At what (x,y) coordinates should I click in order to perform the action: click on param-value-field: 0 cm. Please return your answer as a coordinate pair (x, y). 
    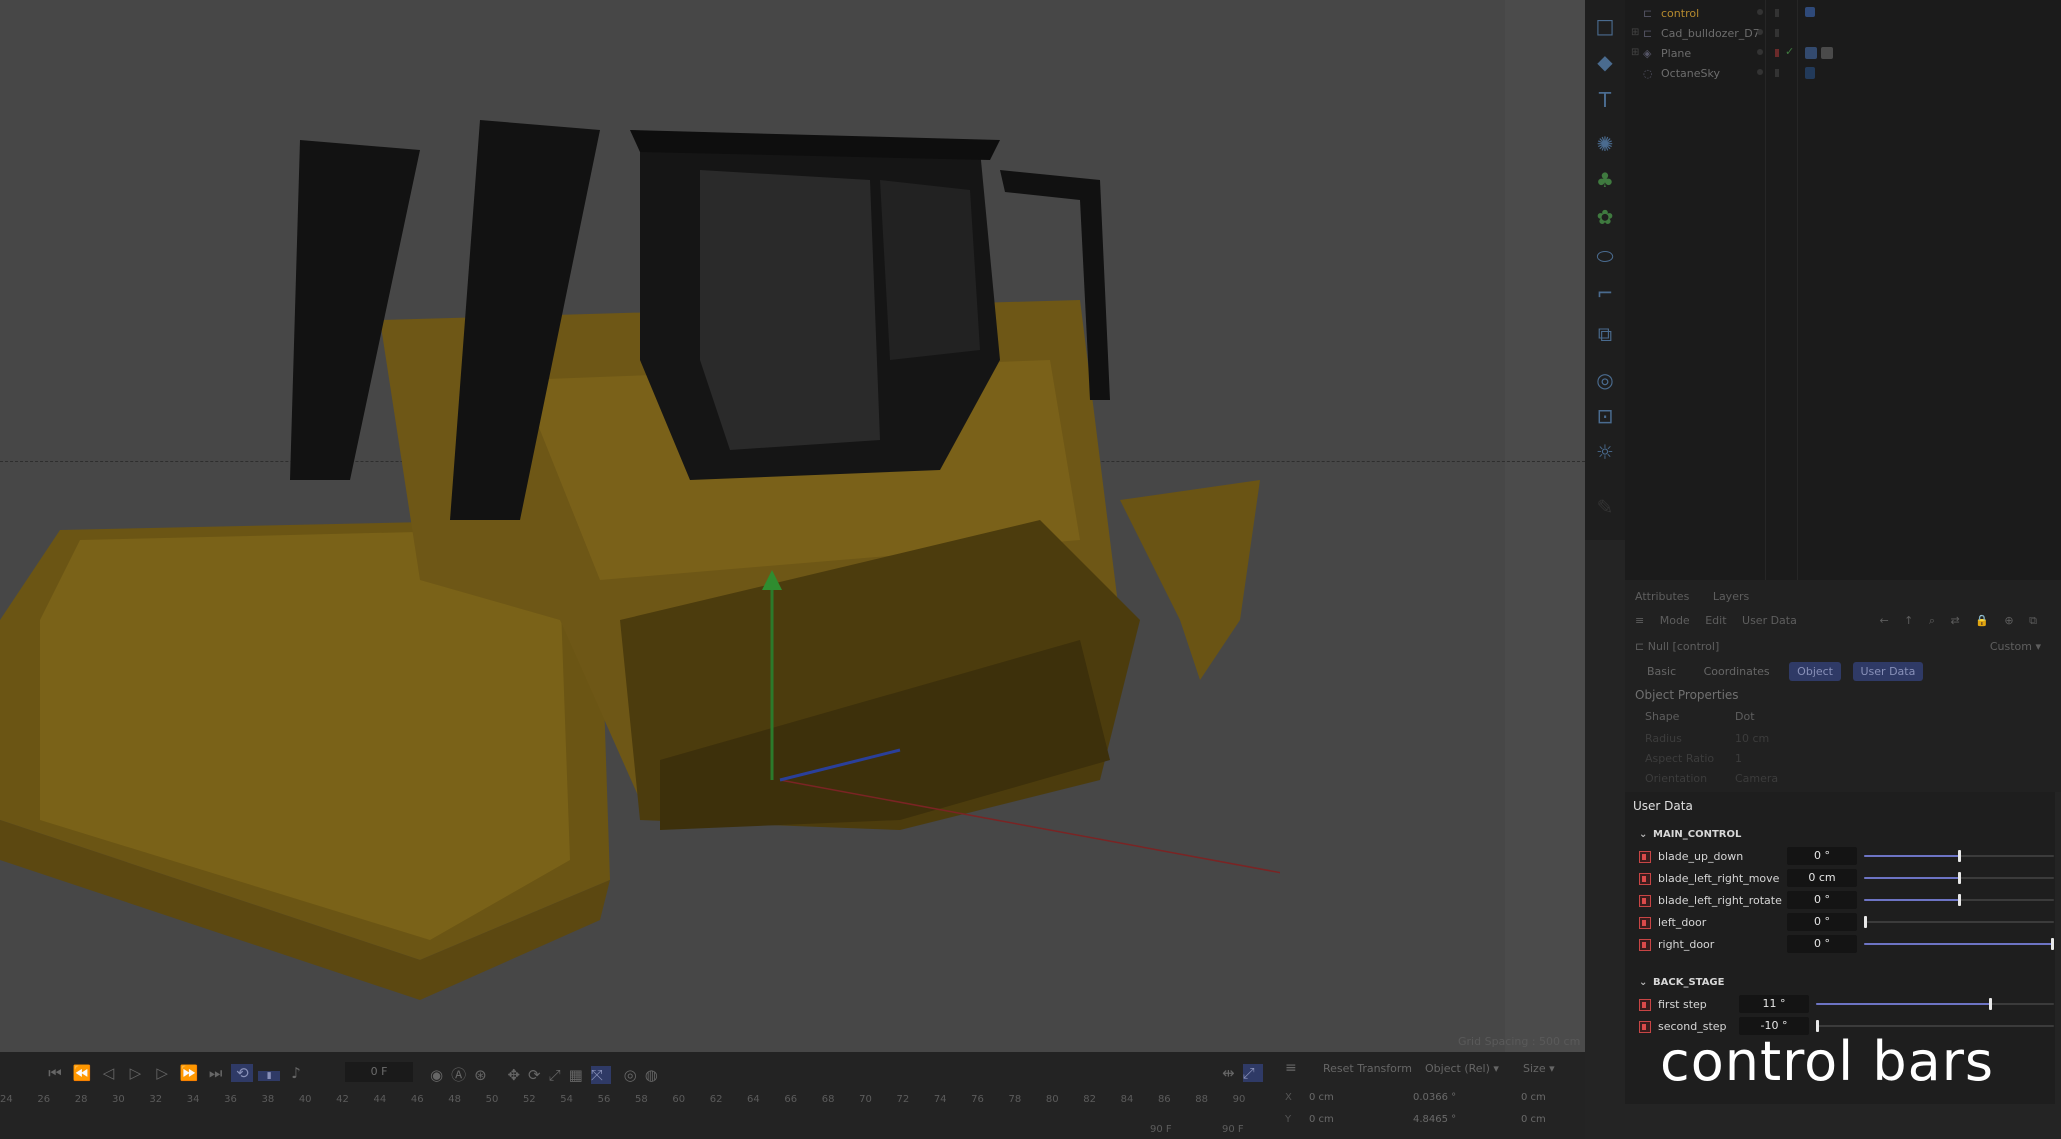
    Looking at the image, I should click on (1822, 878).